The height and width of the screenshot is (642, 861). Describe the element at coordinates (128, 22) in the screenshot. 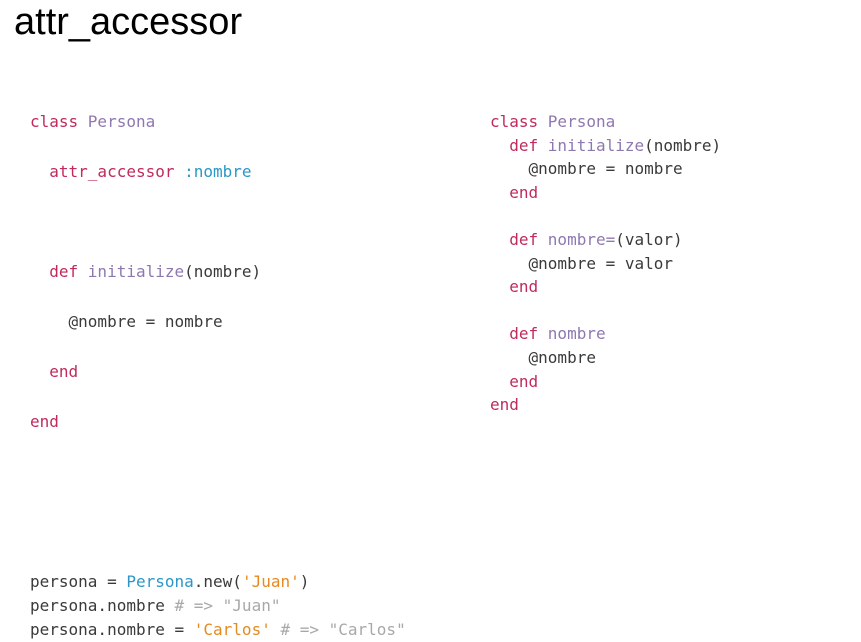

I see `slide-title: attr_accessor` at that location.